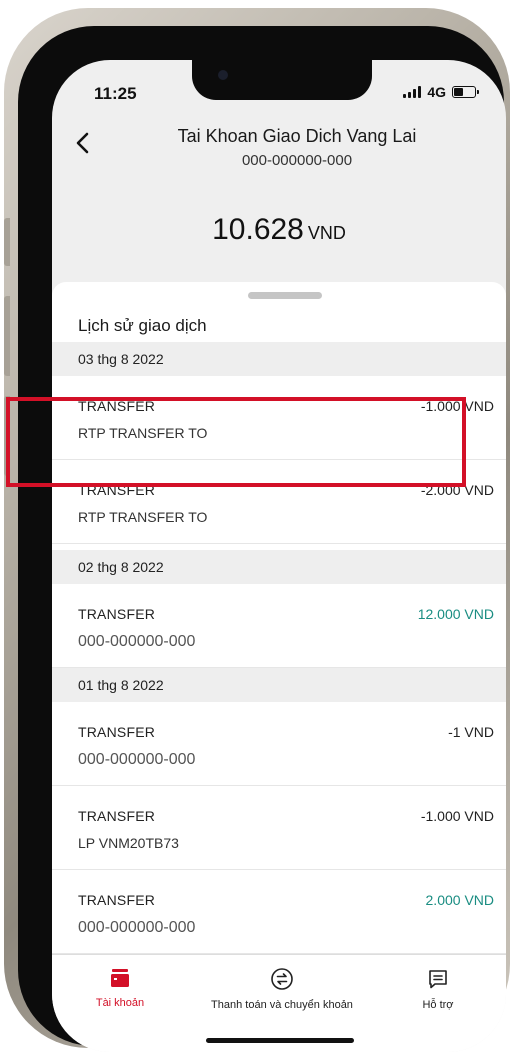  I want to click on volume-up-button, so click(7, 336).